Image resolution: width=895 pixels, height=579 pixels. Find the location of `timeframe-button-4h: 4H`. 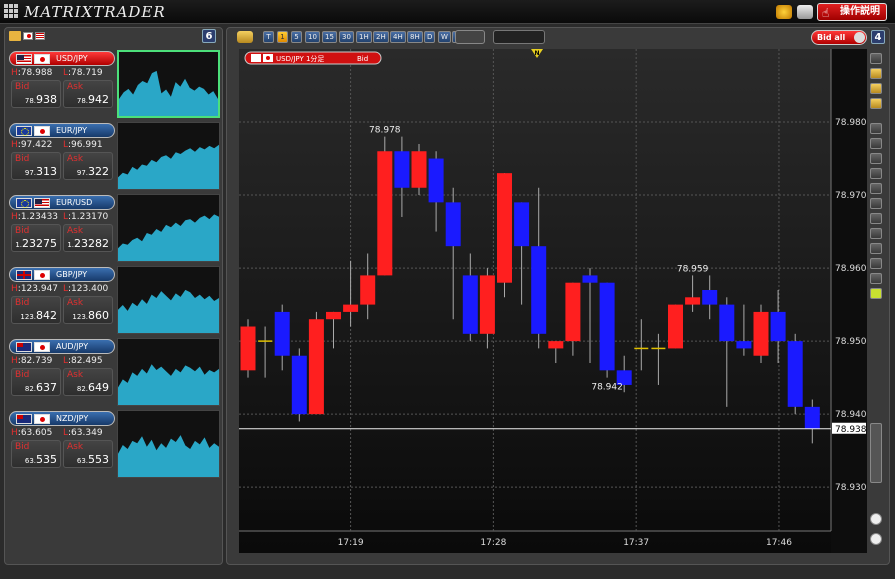

timeframe-button-4h: 4H is located at coordinates (398, 37).